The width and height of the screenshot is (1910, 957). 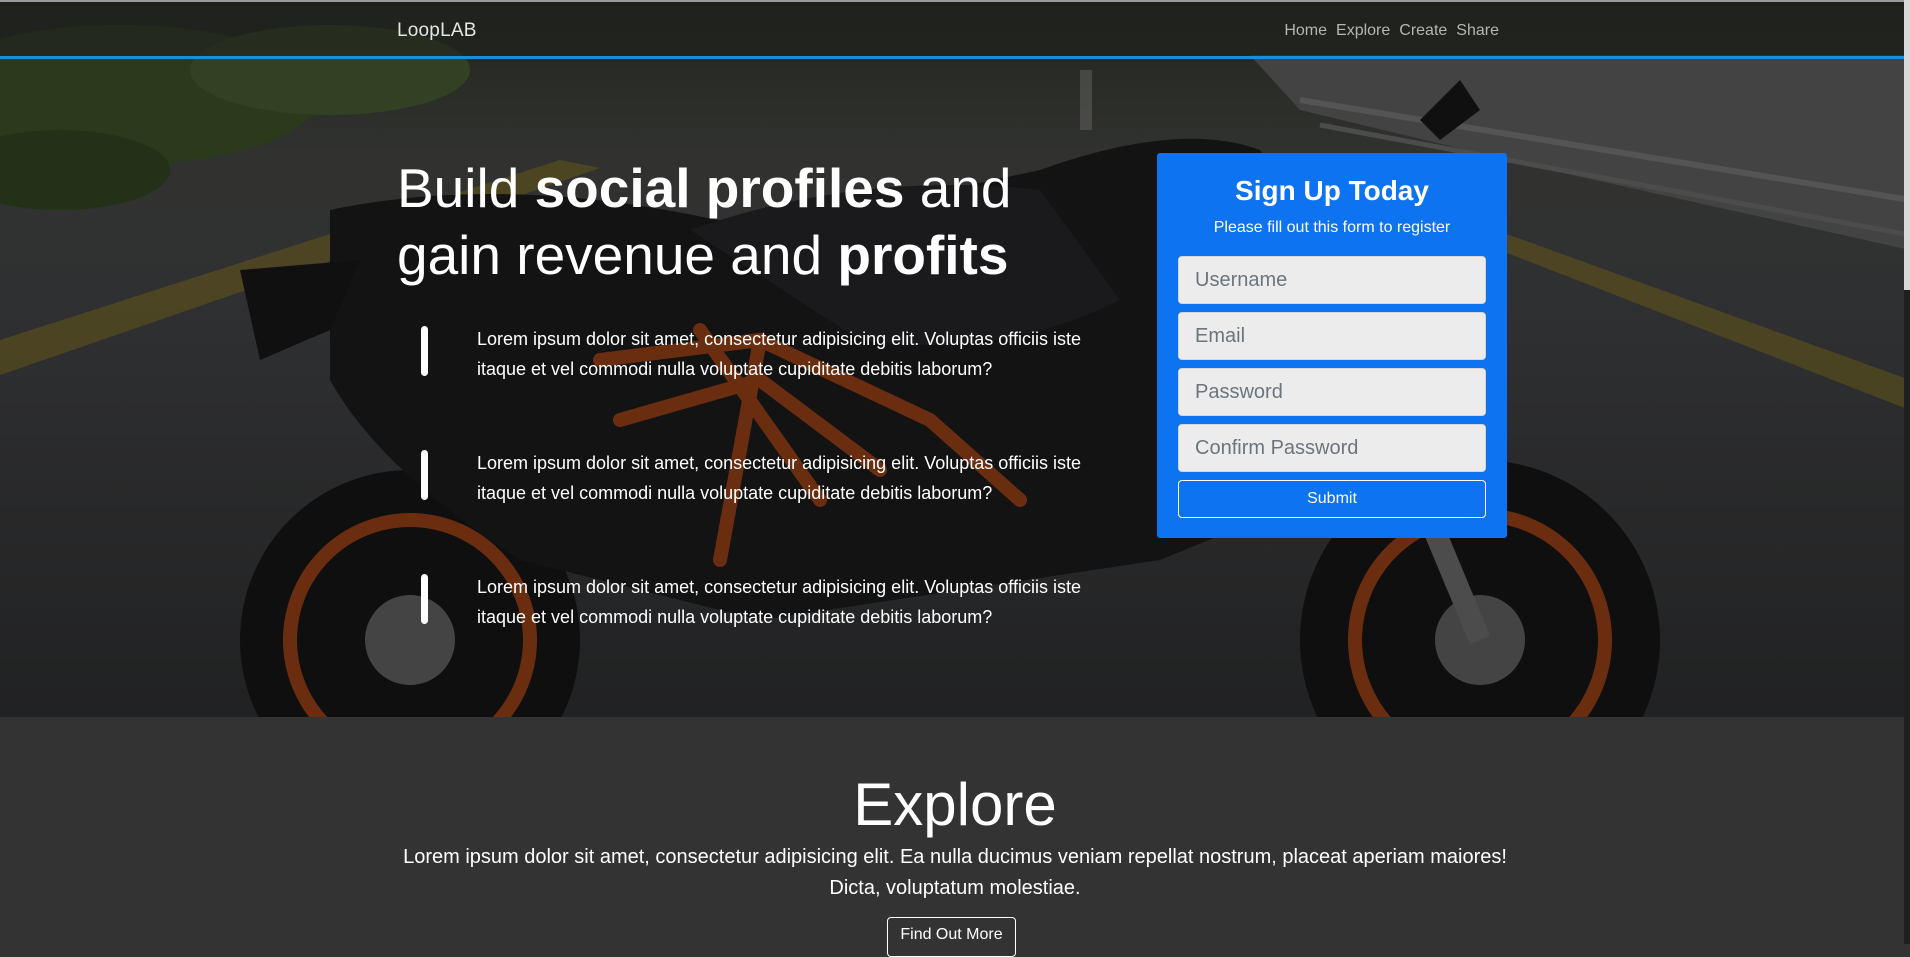 What do you see at coordinates (1332, 190) in the screenshot?
I see `signup-title: Sign Up Today` at bounding box center [1332, 190].